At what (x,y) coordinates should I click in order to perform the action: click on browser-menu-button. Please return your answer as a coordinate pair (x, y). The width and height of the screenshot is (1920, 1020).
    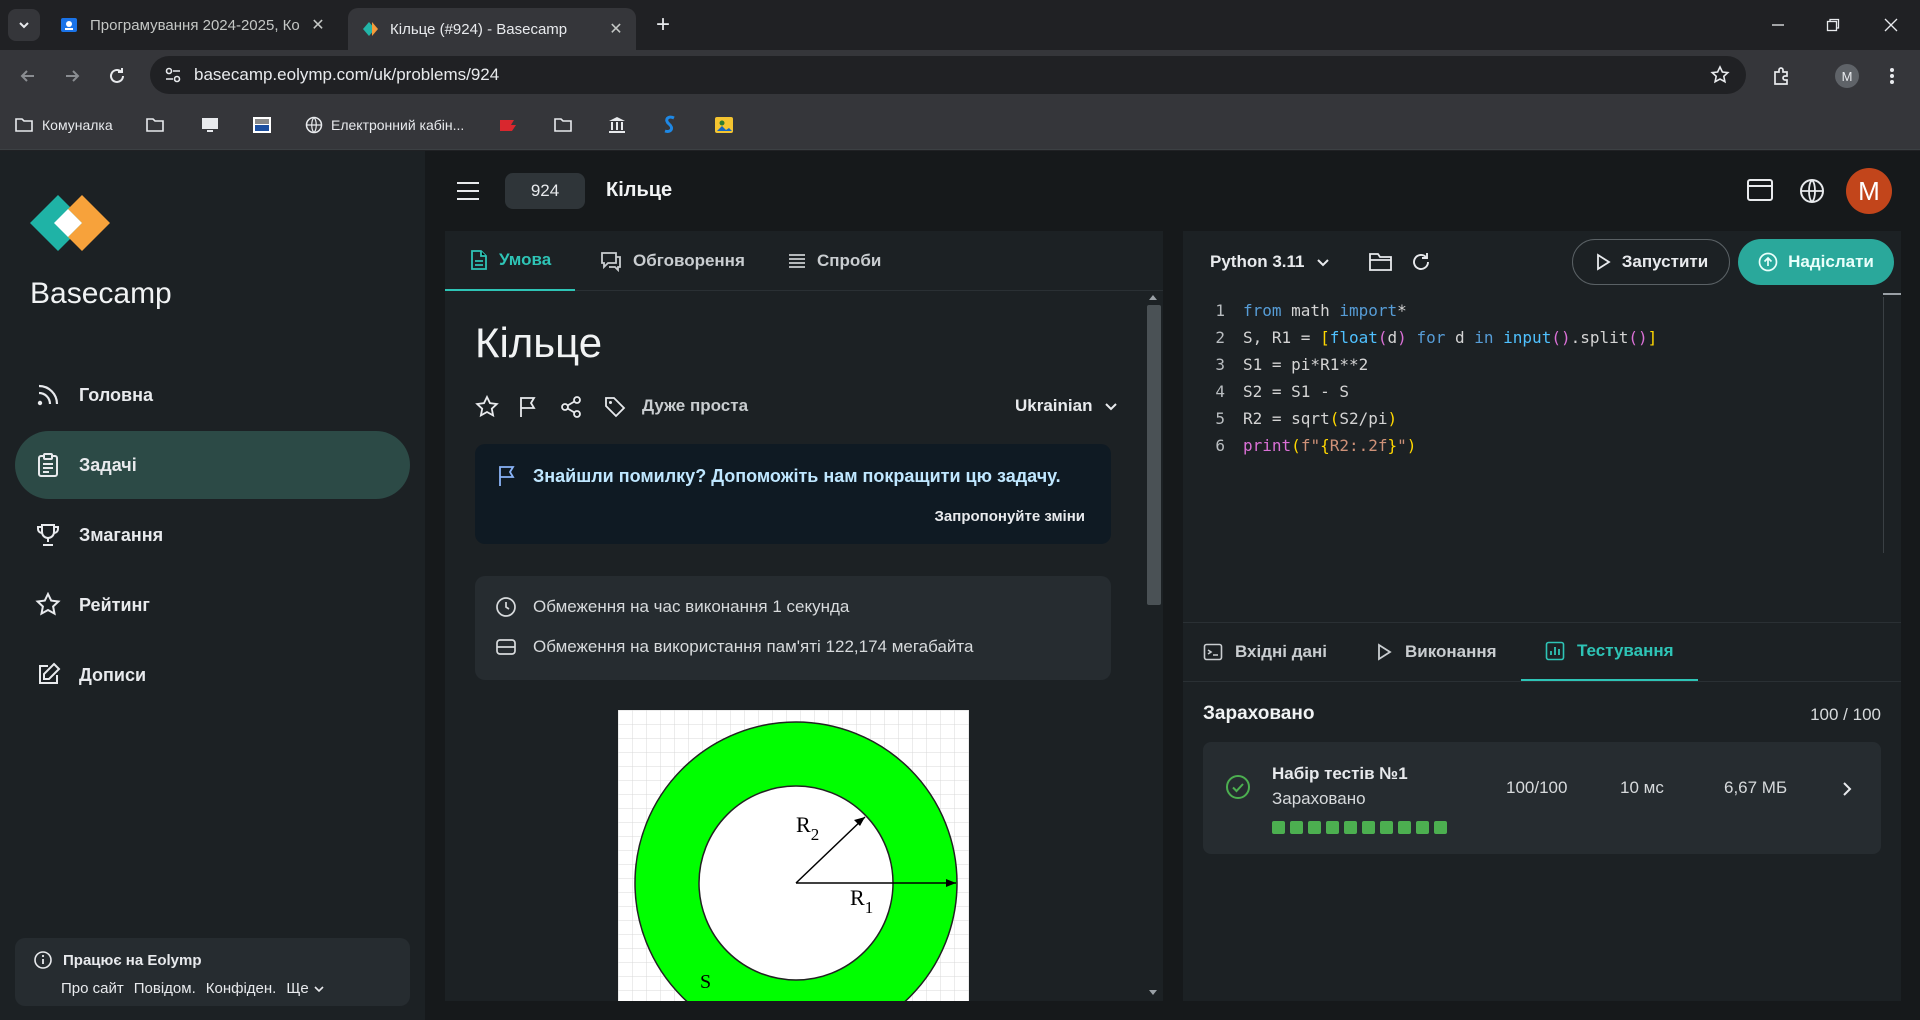
    Looking at the image, I should click on (1892, 76).